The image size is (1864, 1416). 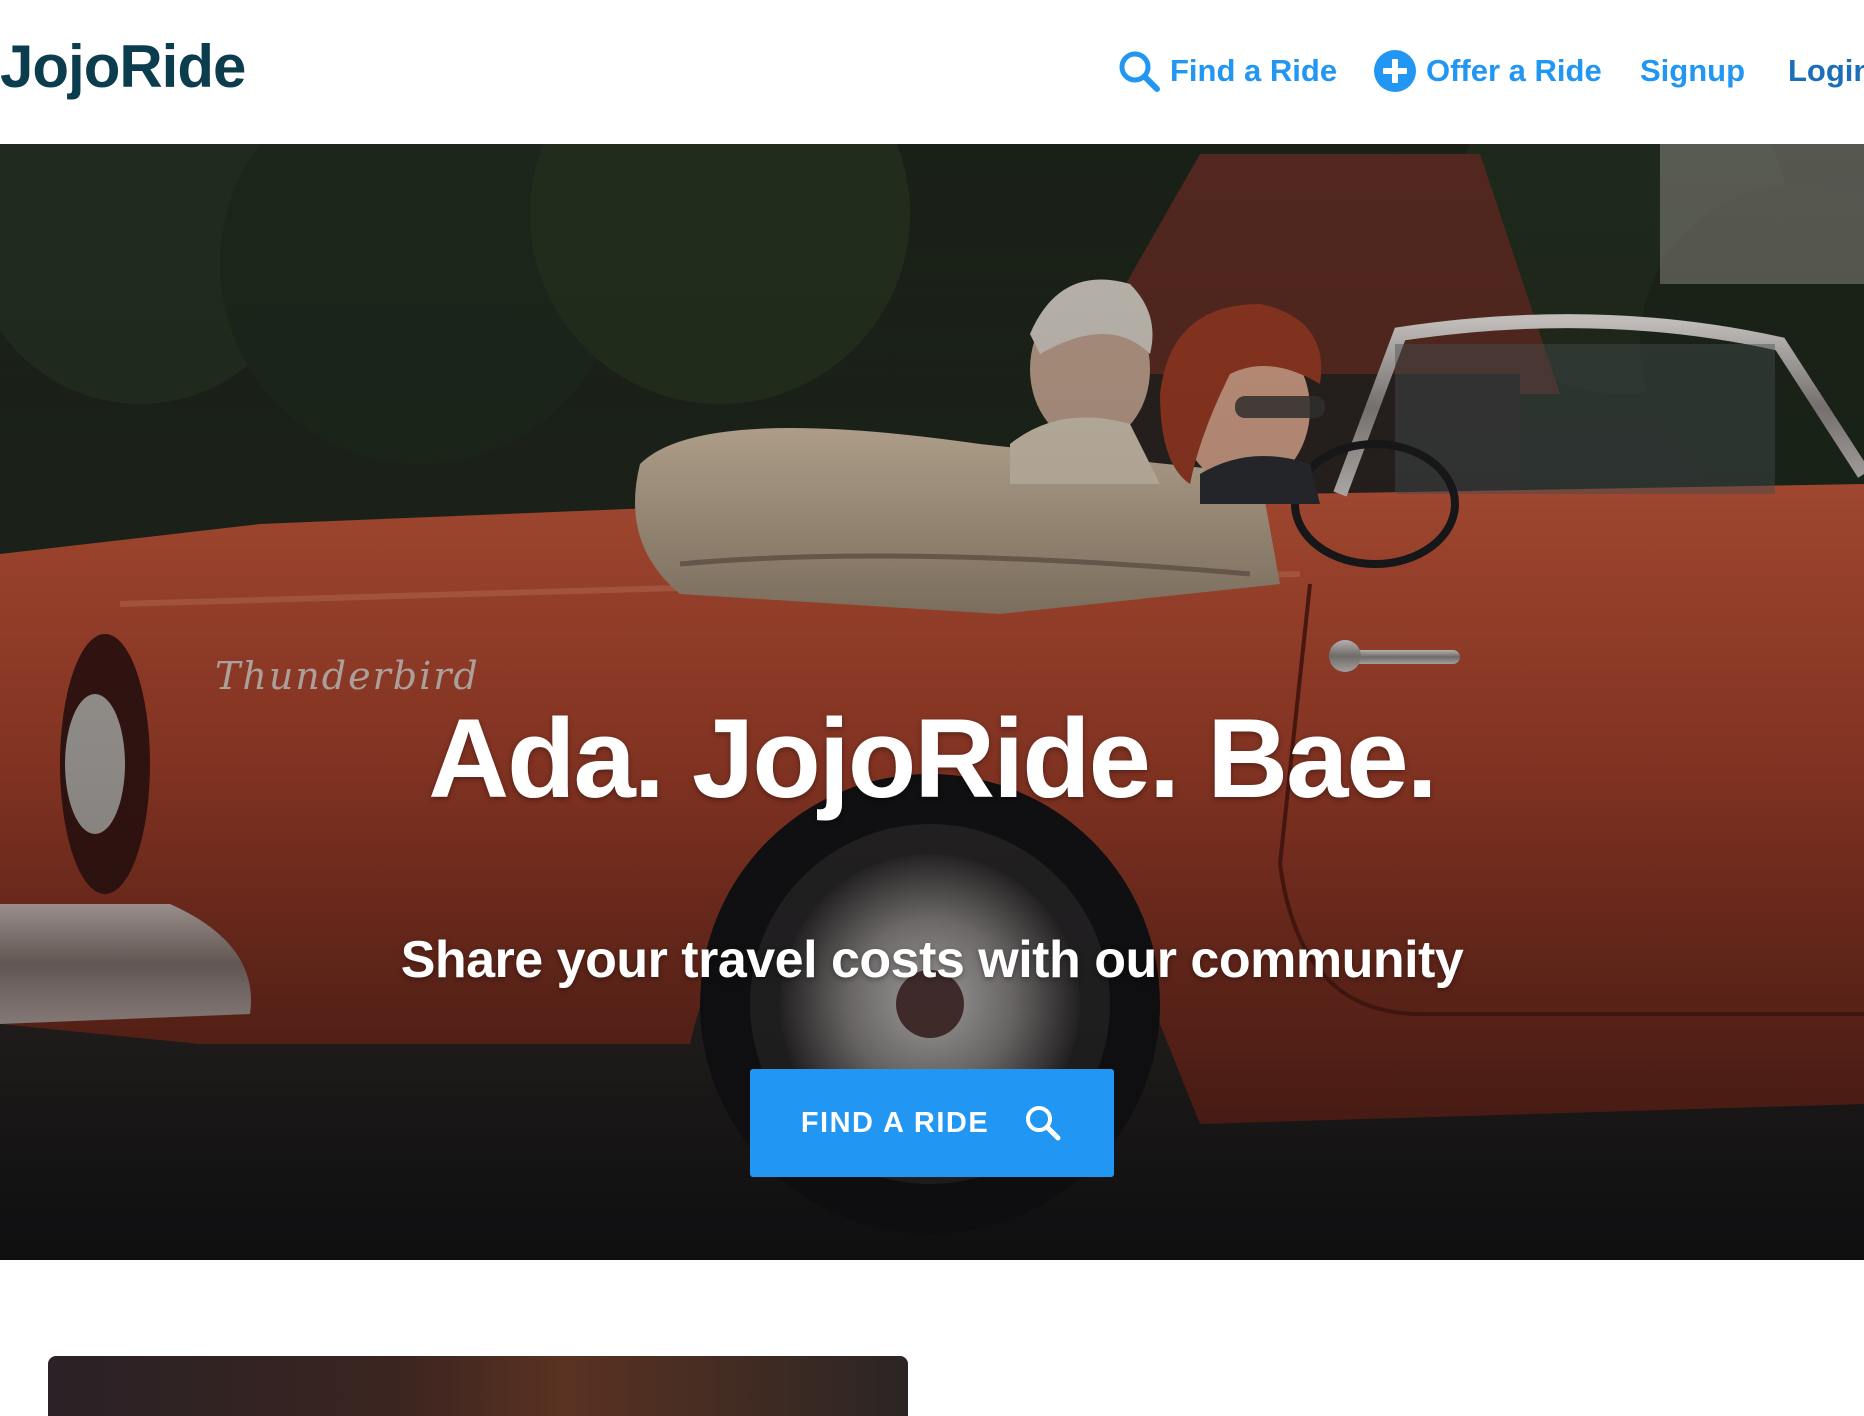 I want to click on nav-login-label: Login, so click(x=1826, y=70).